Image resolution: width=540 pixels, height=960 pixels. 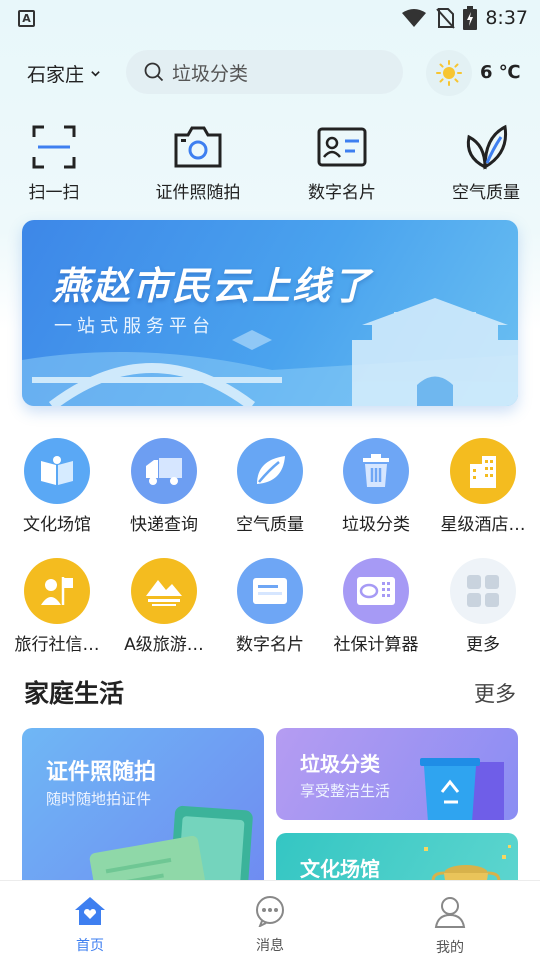 What do you see at coordinates (95, 74) in the screenshot?
I see `chevron-down-icon` at bounding box center [95, 74].